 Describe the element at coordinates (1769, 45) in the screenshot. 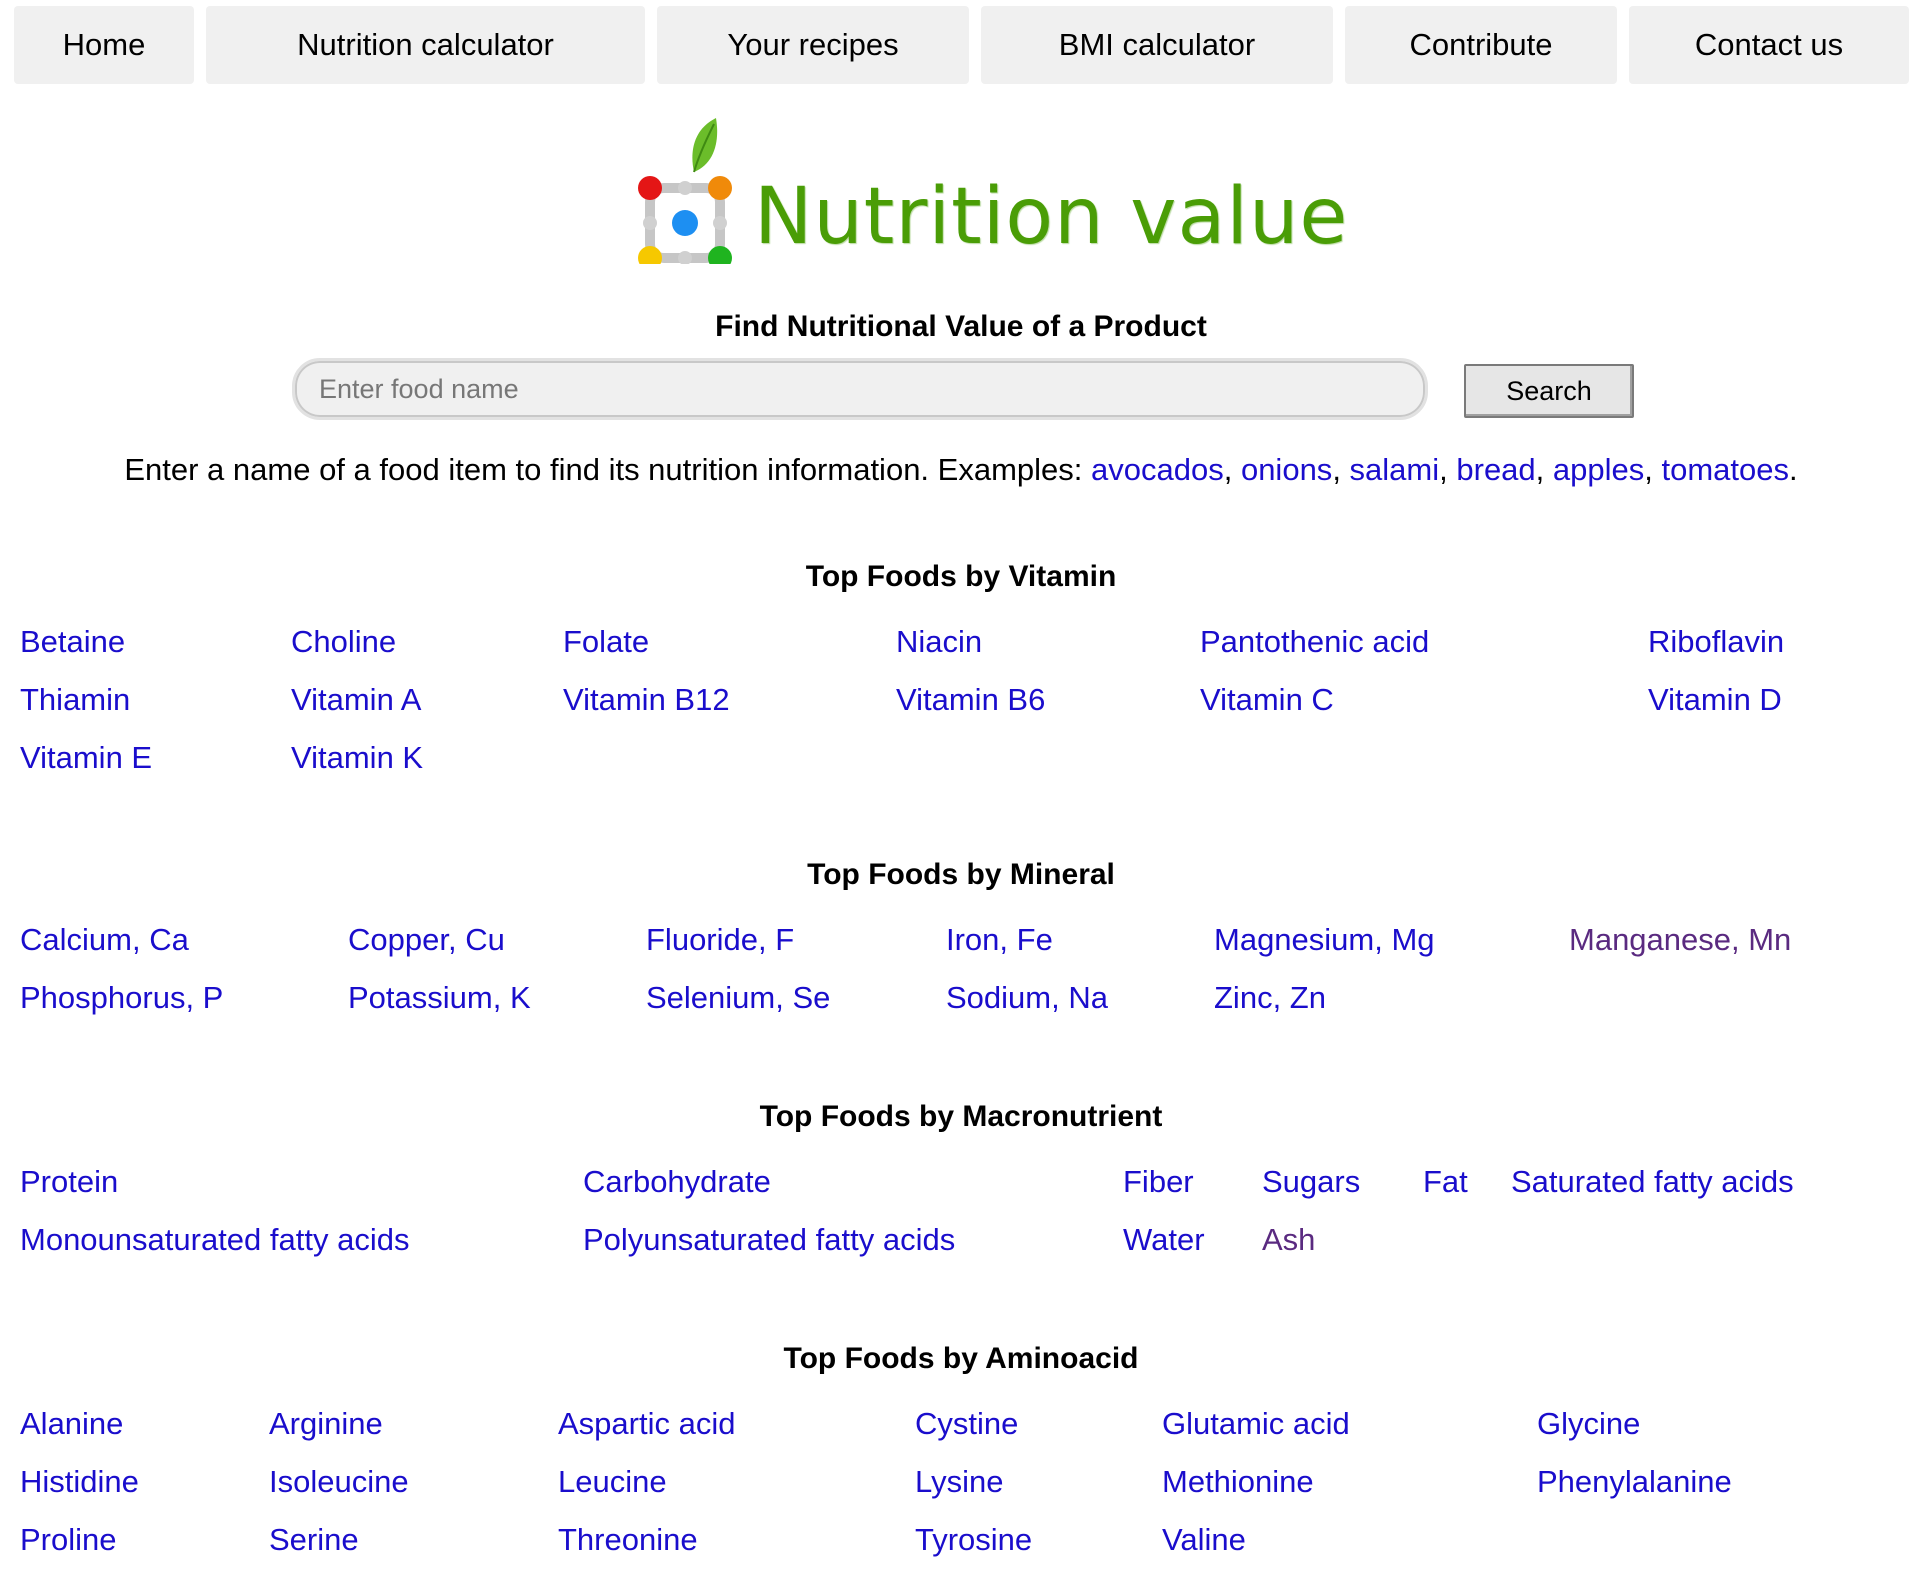

I see `nav-contact-us: Contact us` at that location.